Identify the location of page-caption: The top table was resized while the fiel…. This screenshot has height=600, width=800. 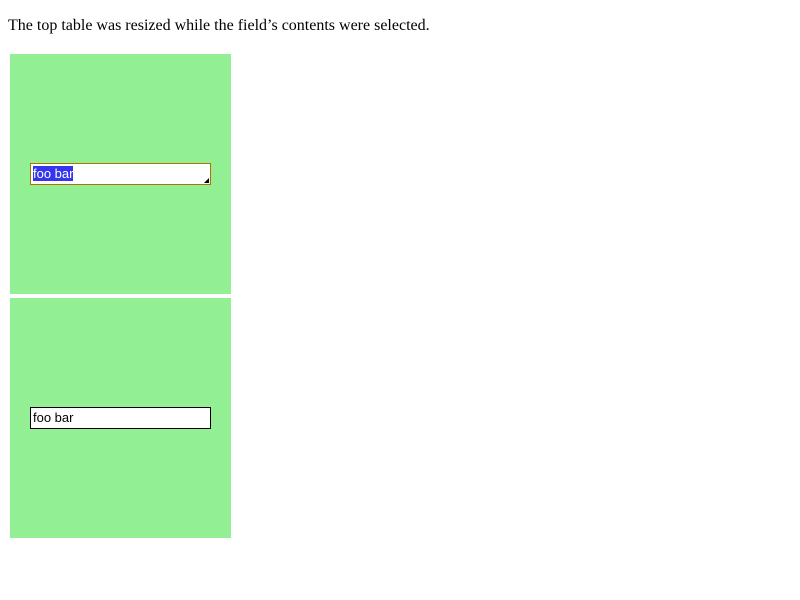
(219, 25).